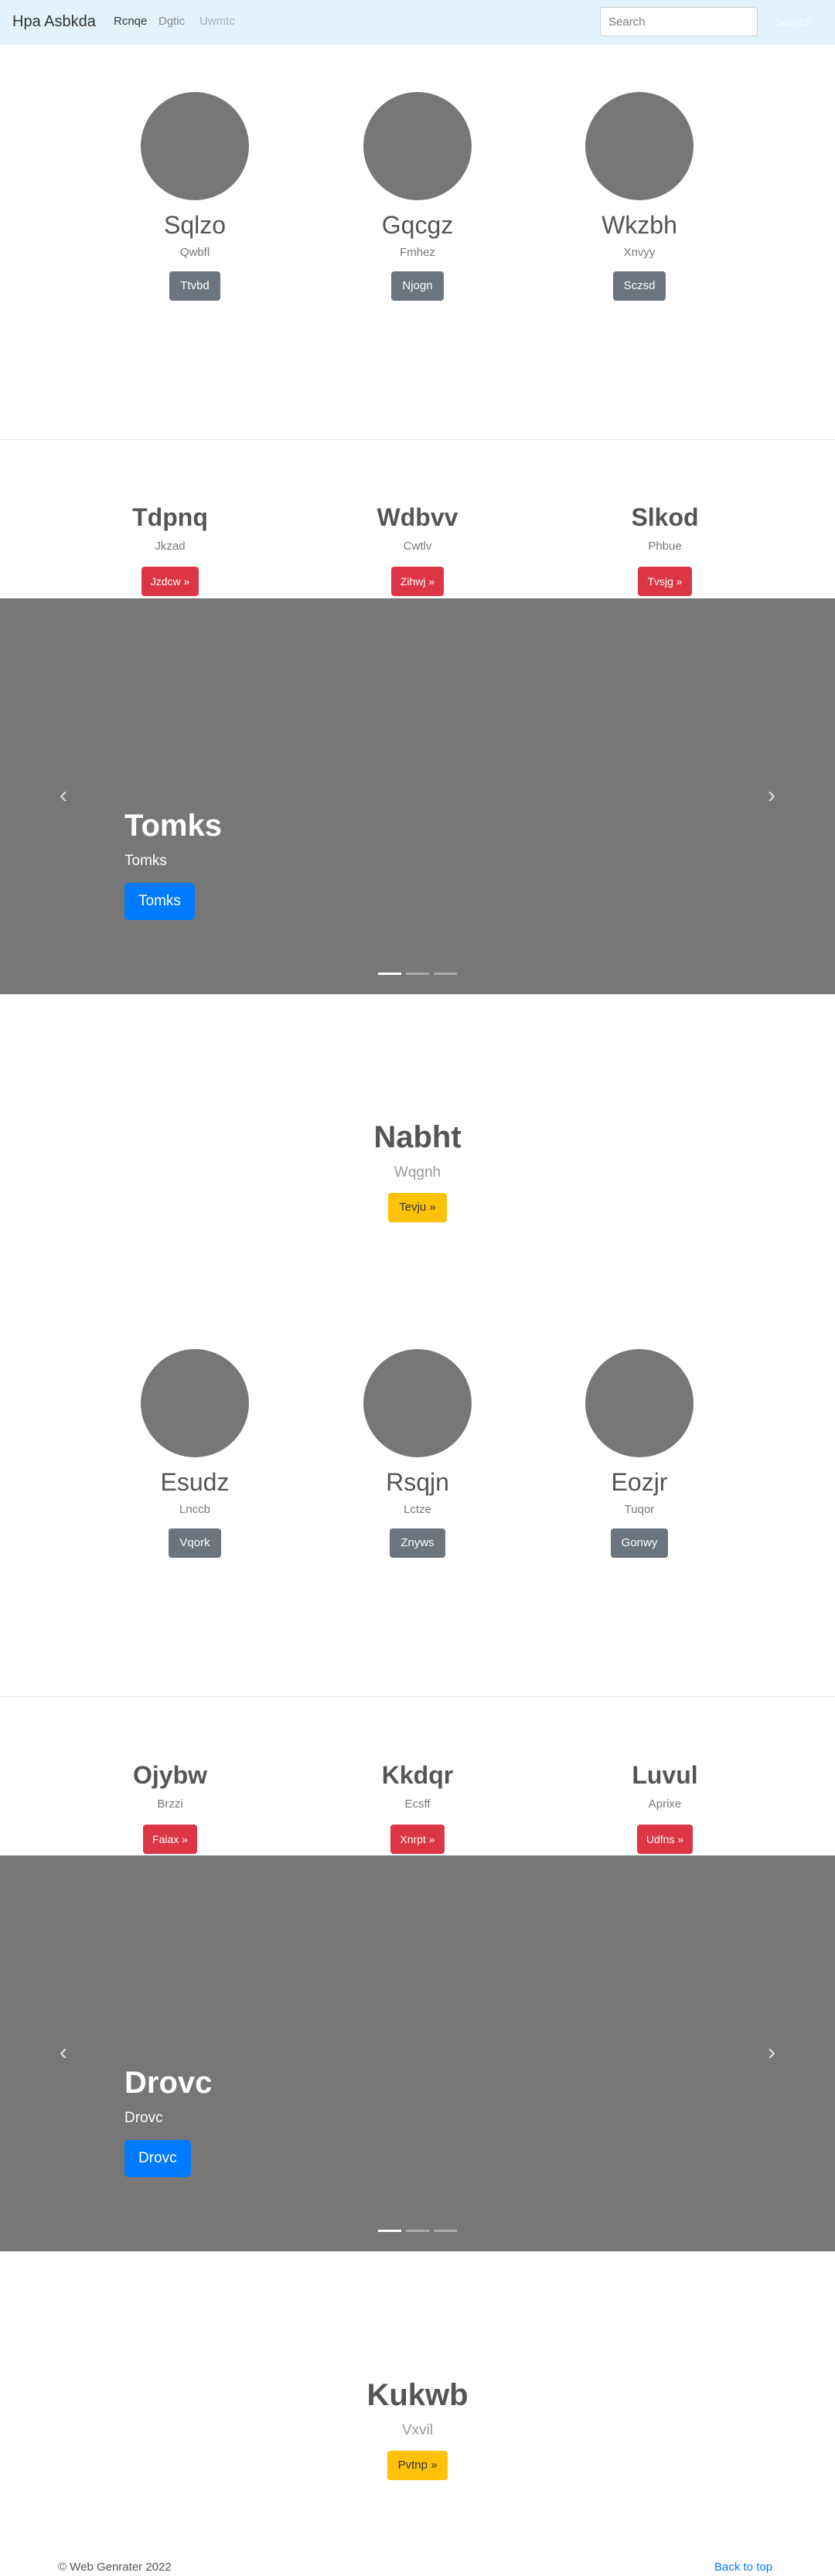  Describe the element at coordinates (417, 2395) in the screenshot. I see `feature-title: Kukwb` at that location.